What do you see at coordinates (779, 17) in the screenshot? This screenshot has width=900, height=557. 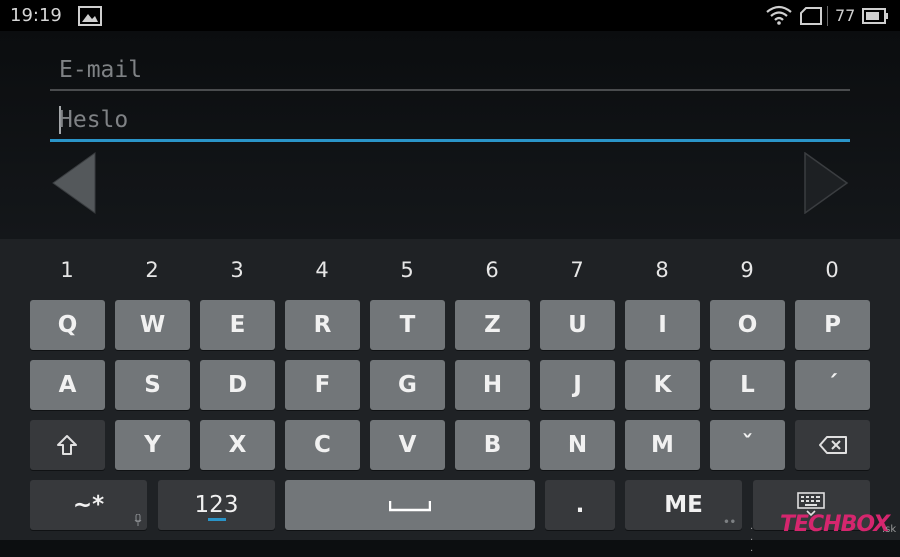 I see `wifi-icon` at bounding box center [779, 17].